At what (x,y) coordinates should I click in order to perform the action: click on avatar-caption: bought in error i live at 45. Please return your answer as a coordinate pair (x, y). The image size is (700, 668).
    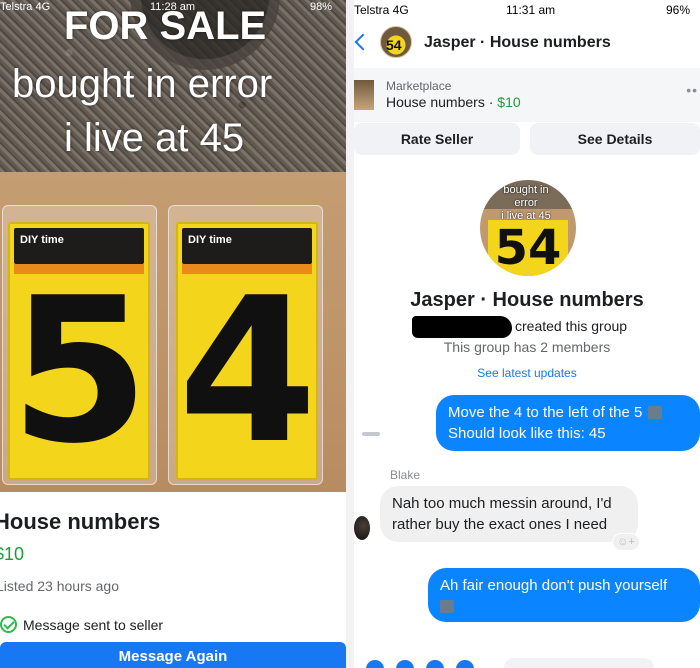
    Looking at the image, I should click on (526, 203).